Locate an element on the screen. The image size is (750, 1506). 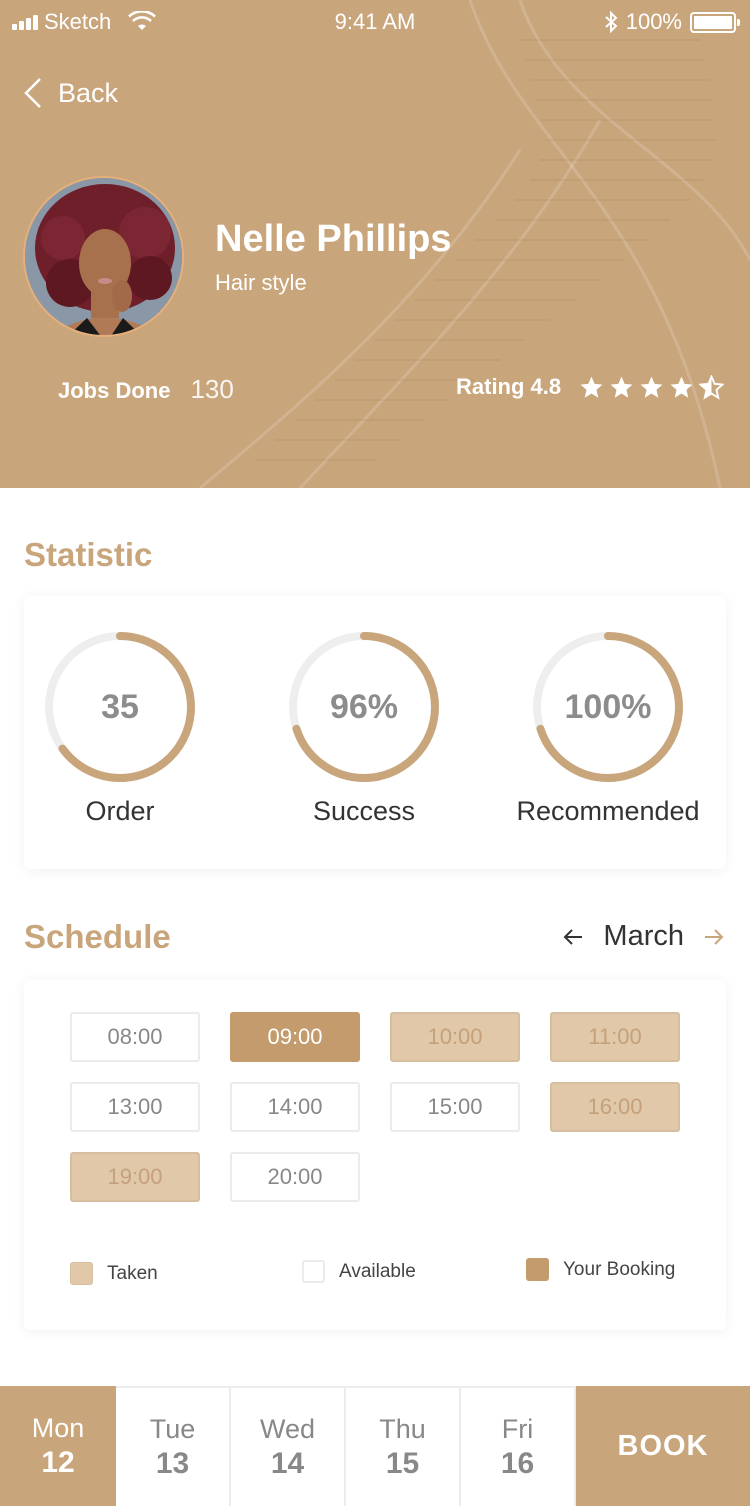
avatar is located at coordinates (103, 256).